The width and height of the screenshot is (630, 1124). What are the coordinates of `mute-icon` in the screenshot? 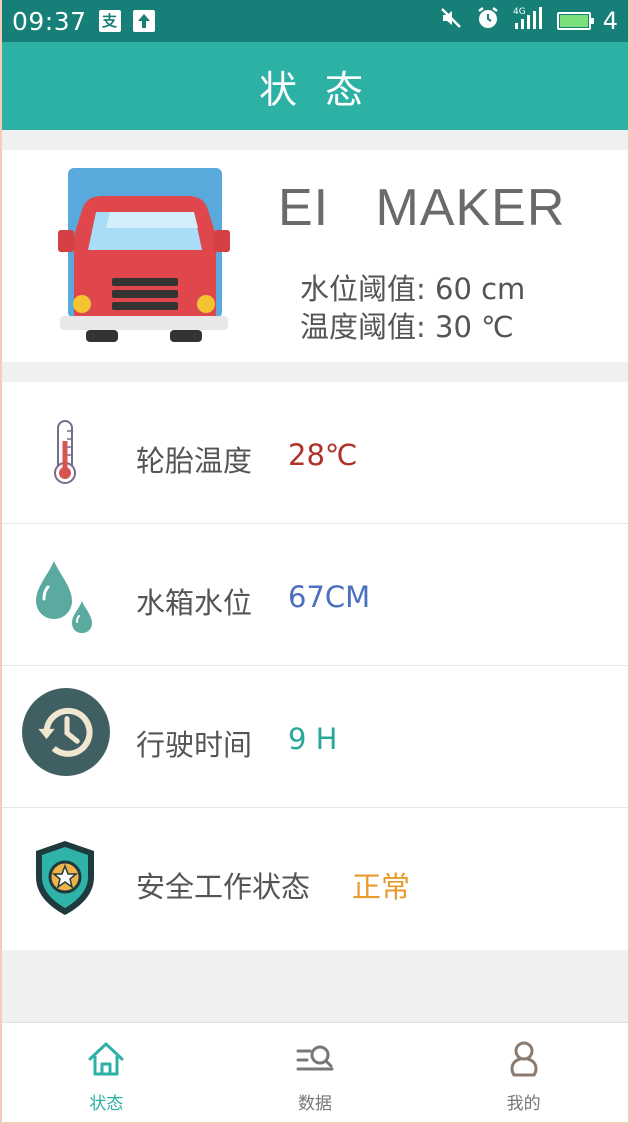 It's located at (451, 21).